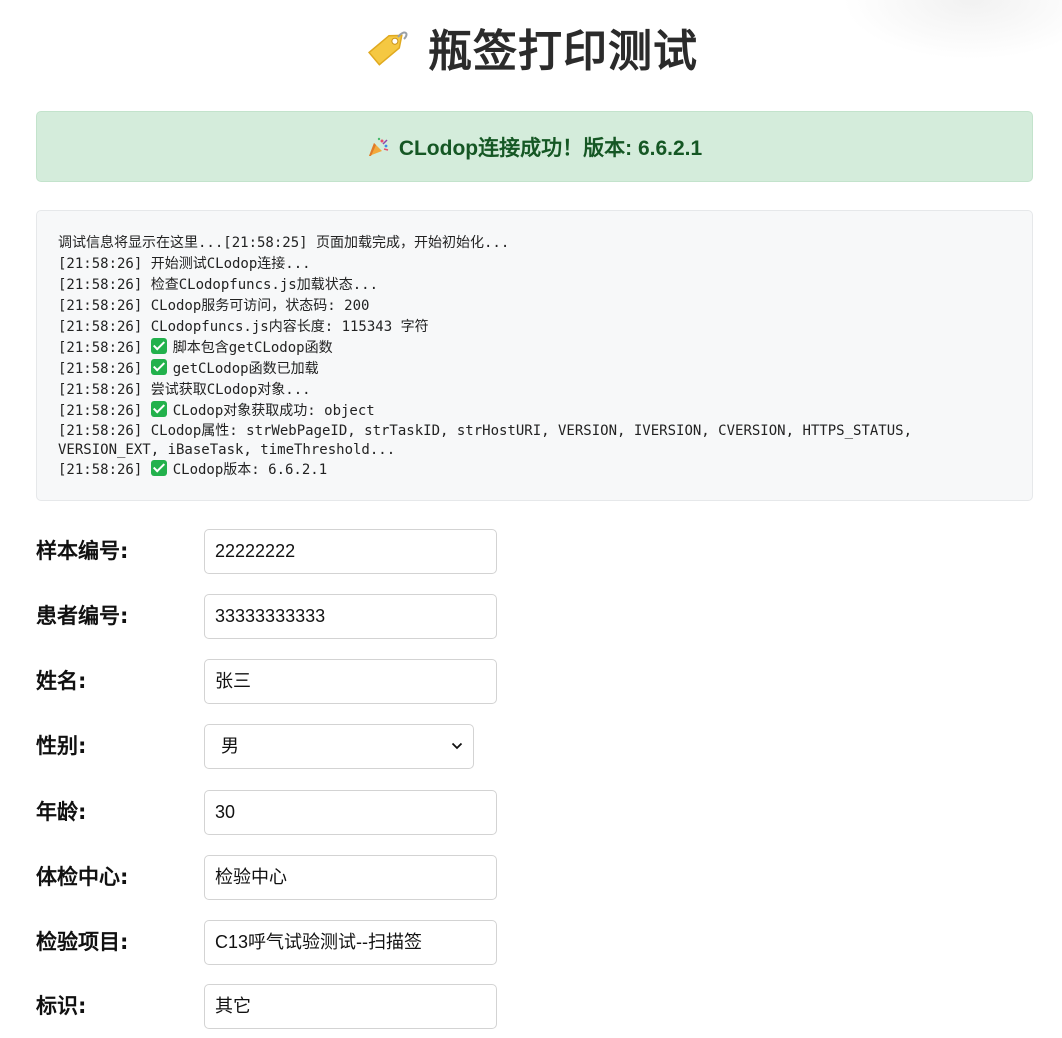 Image resolution: width=1062 pixels, height=1038 pixels. Describe the element at coordinates (531, 616) in the screenshot. I see `form-row-patient-no: 患者编号: 33333333333` at that location.